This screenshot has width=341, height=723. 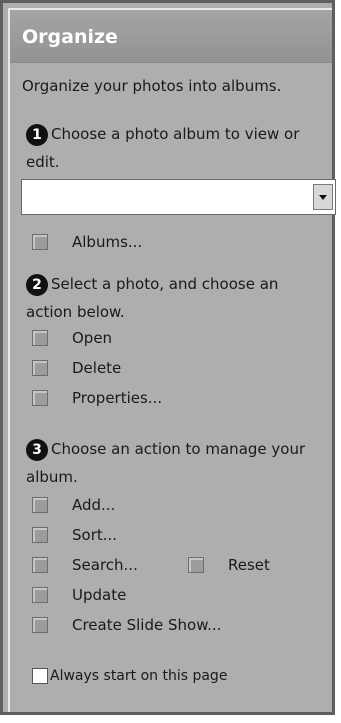 I want to click on always-start-checkbox, so click(x=40, y=676).